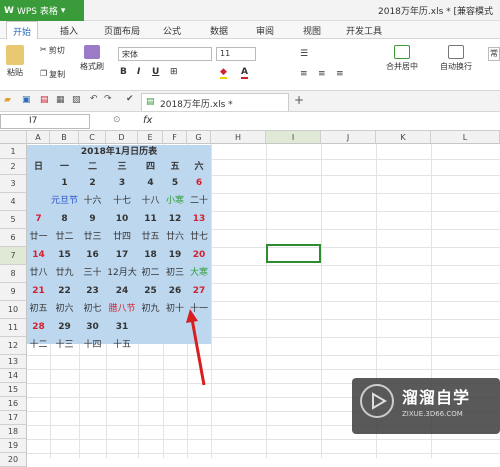  Describe the element at coordinates (13, 220) in the screenshot. I see `row-header: 5` at that location.